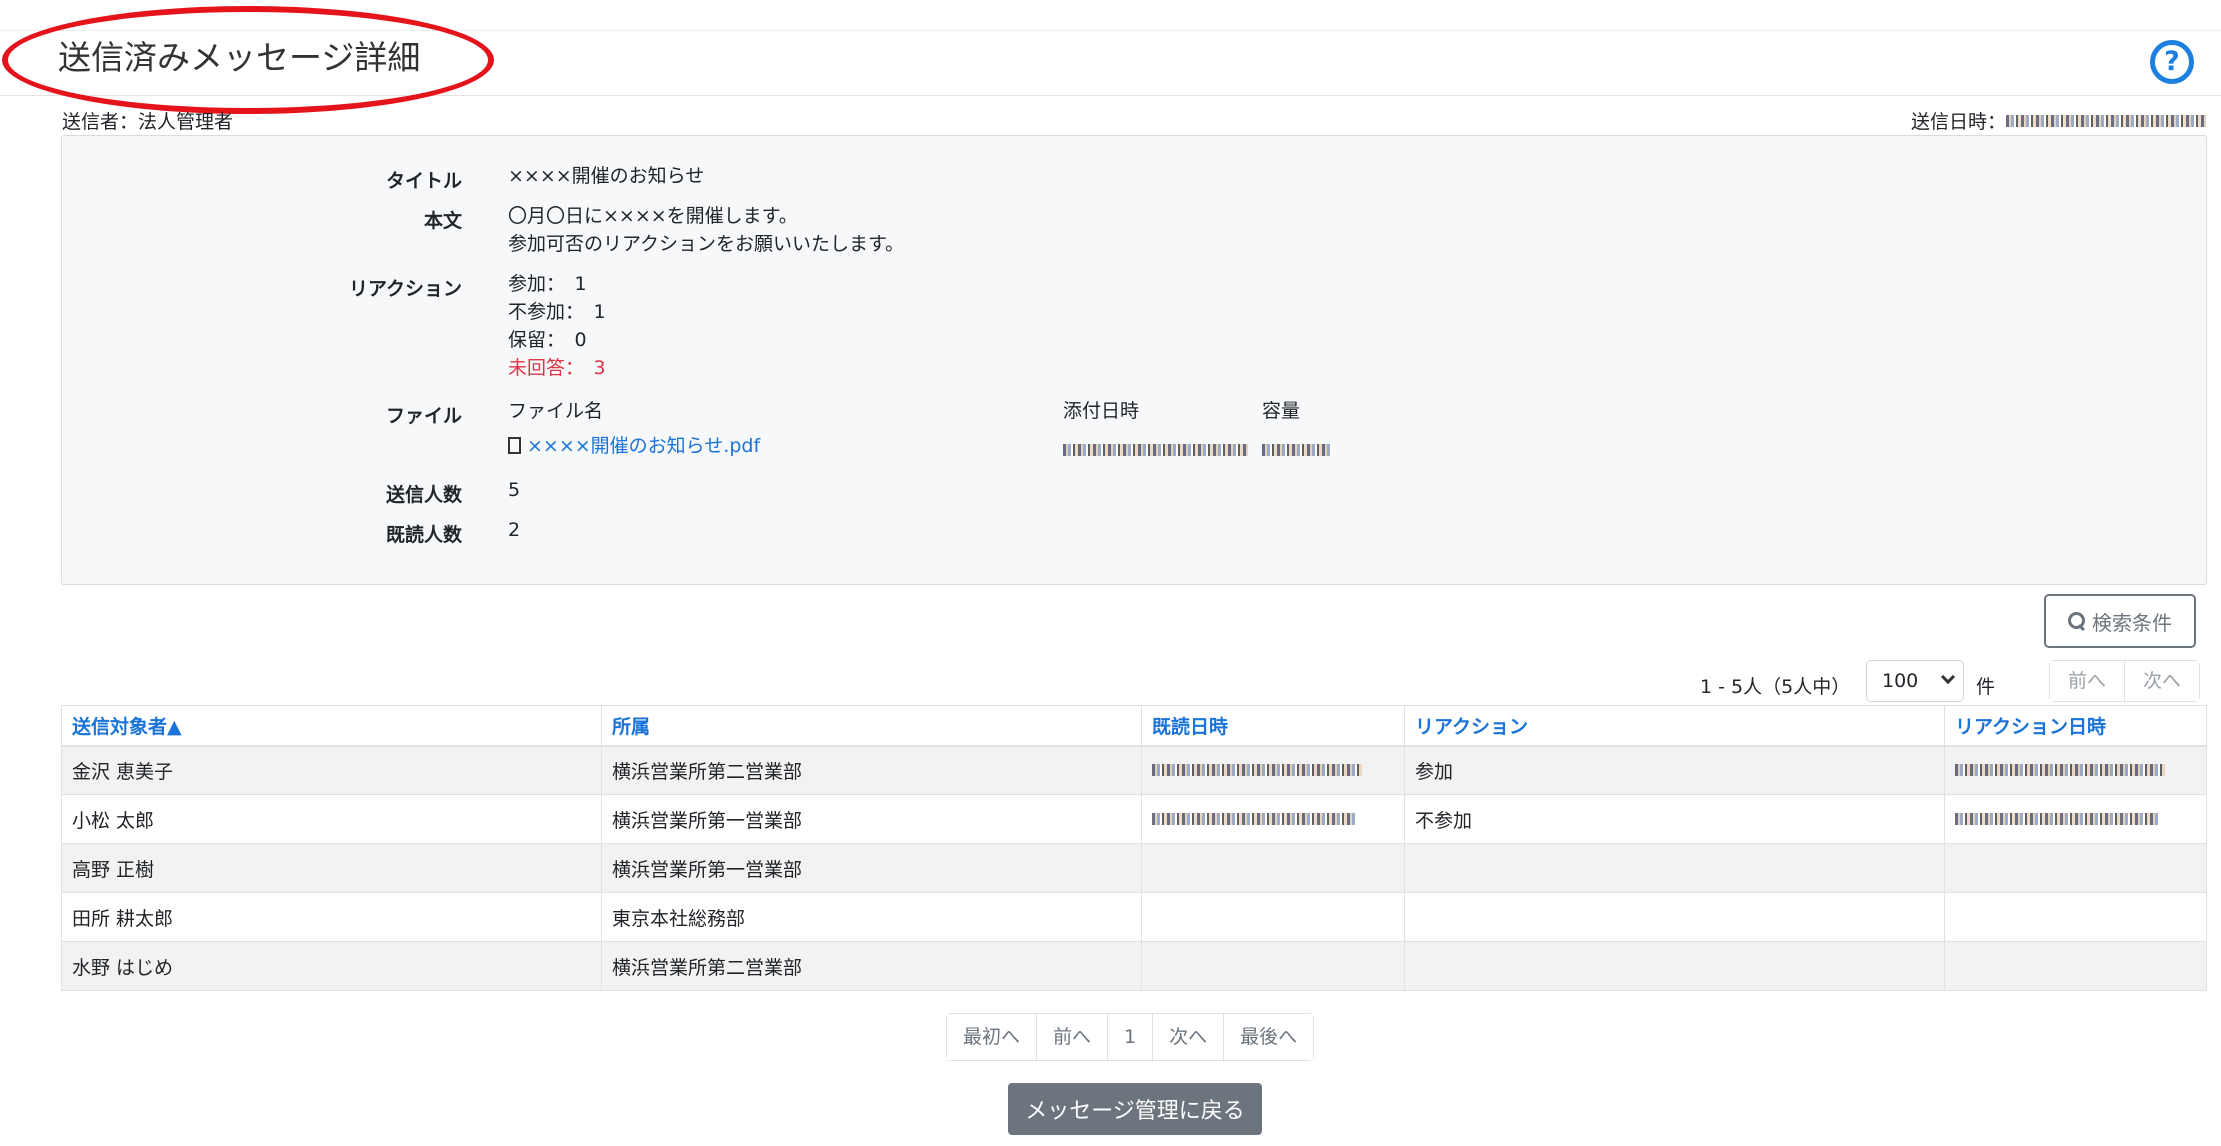 This screenshot has width=2221, height=1146. I want to click on sent-count-value: 5, so click(514, 490).